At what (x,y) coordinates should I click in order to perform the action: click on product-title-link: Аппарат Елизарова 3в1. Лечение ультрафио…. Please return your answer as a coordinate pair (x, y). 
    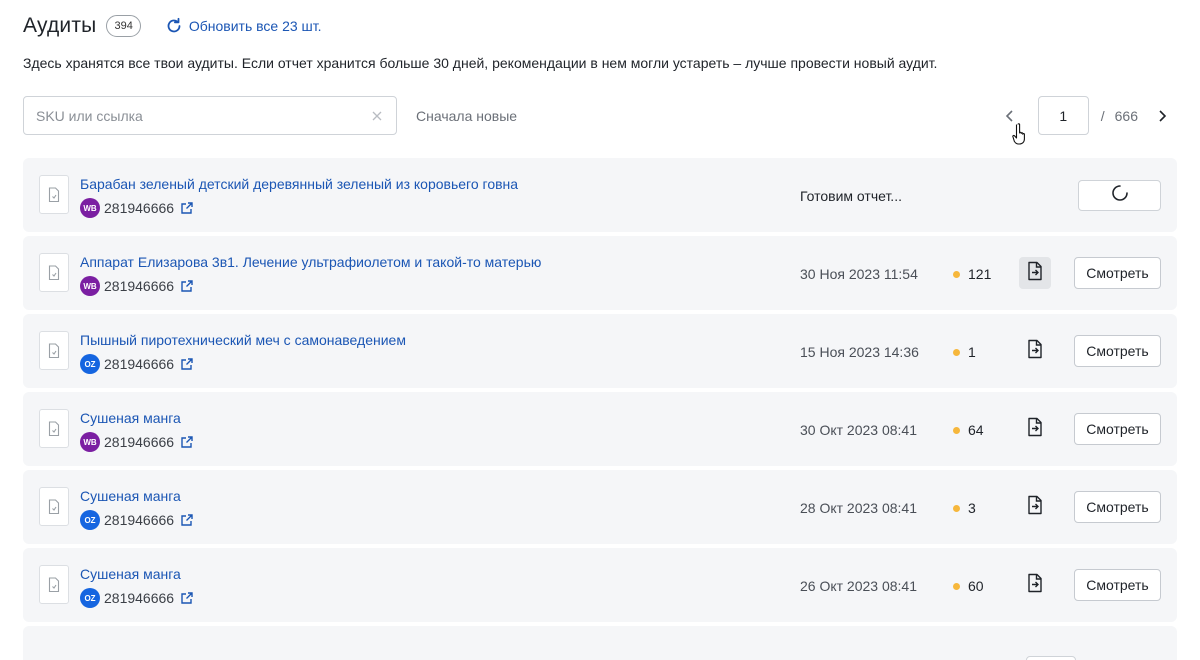
    Looking at the image, I should click on (310, 262).